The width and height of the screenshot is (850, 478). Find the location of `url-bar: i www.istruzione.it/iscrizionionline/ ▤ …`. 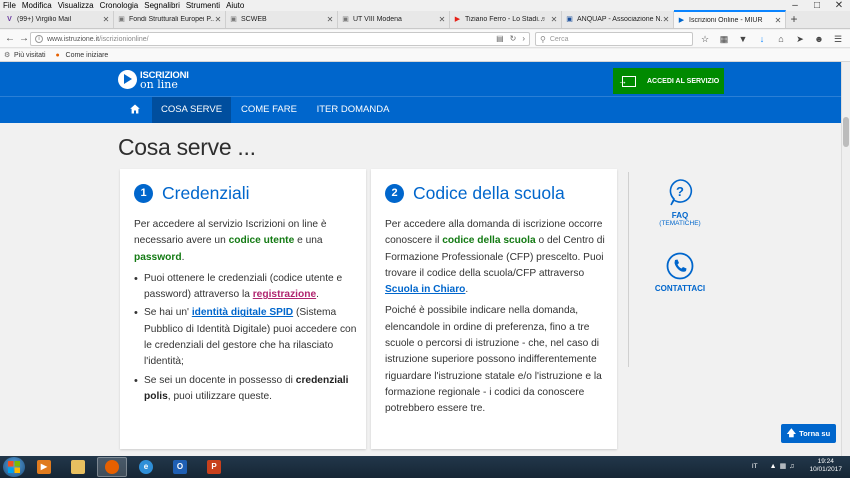

url-bar: i www.istruzione.it/iscrizionionline/ ▤ … is located at coordinates (280, 39).